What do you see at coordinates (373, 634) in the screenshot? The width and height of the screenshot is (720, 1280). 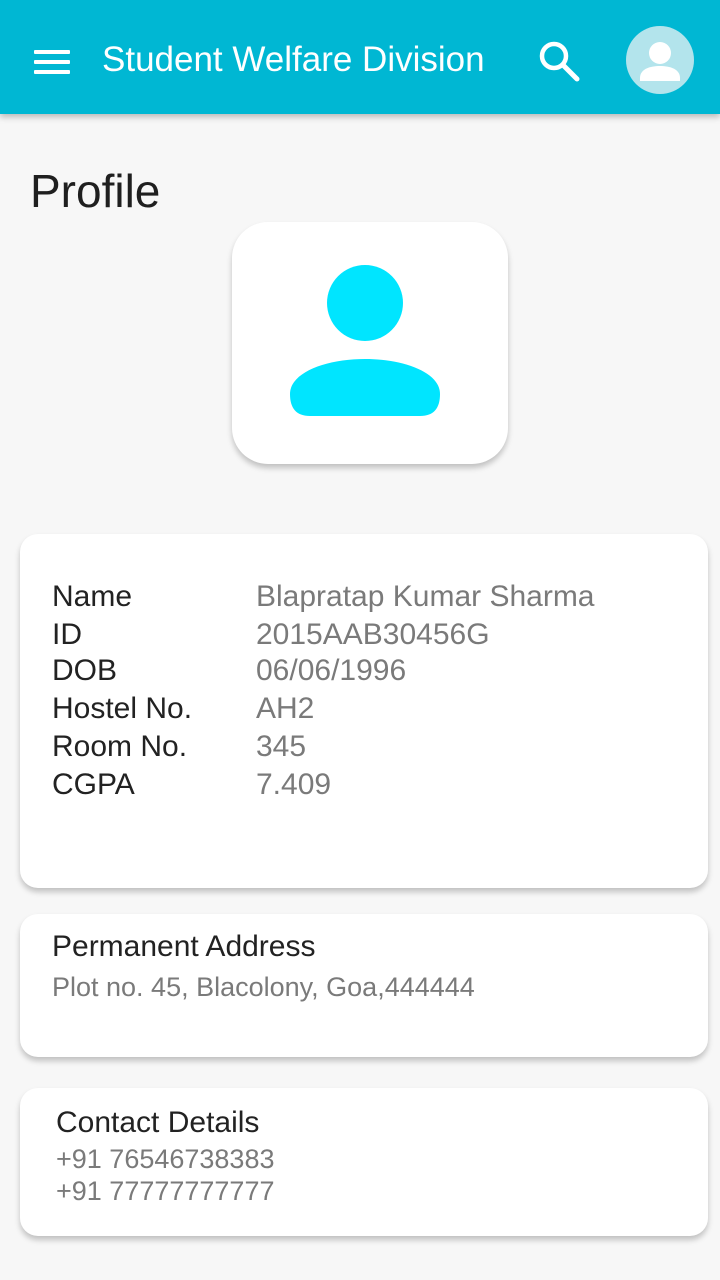 I see `info-value: 2015AAB30456G` at bounding box center [373, 634].